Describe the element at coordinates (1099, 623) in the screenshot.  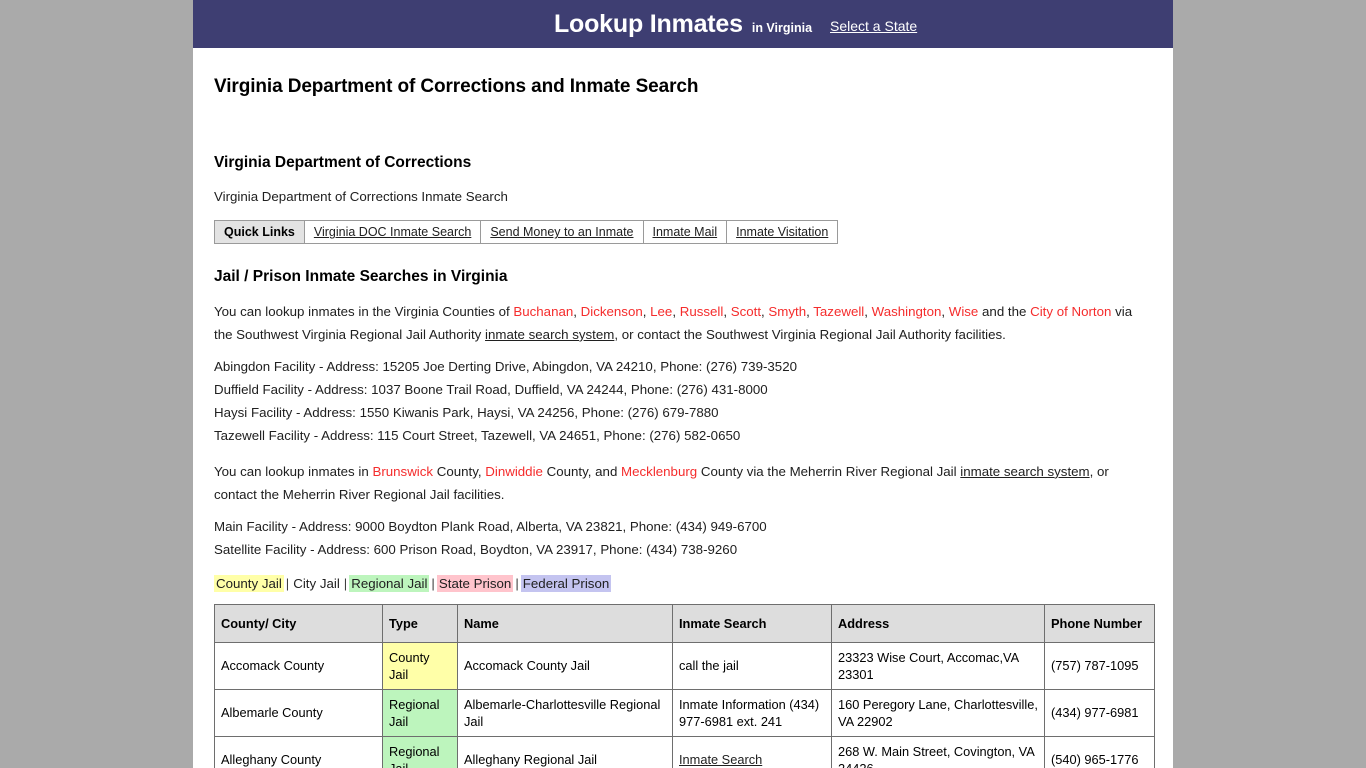
I see `column-header-phone-number: Phone Number` at that location.